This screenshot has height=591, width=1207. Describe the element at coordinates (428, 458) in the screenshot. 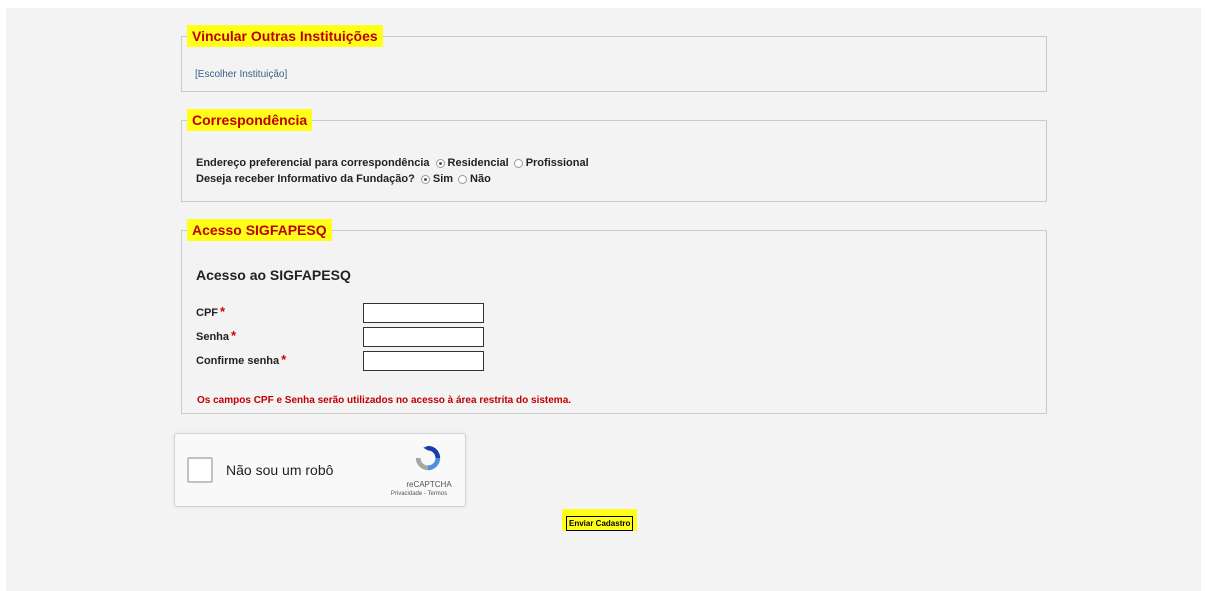

I see `recaptcha-logo-icon` at that location.